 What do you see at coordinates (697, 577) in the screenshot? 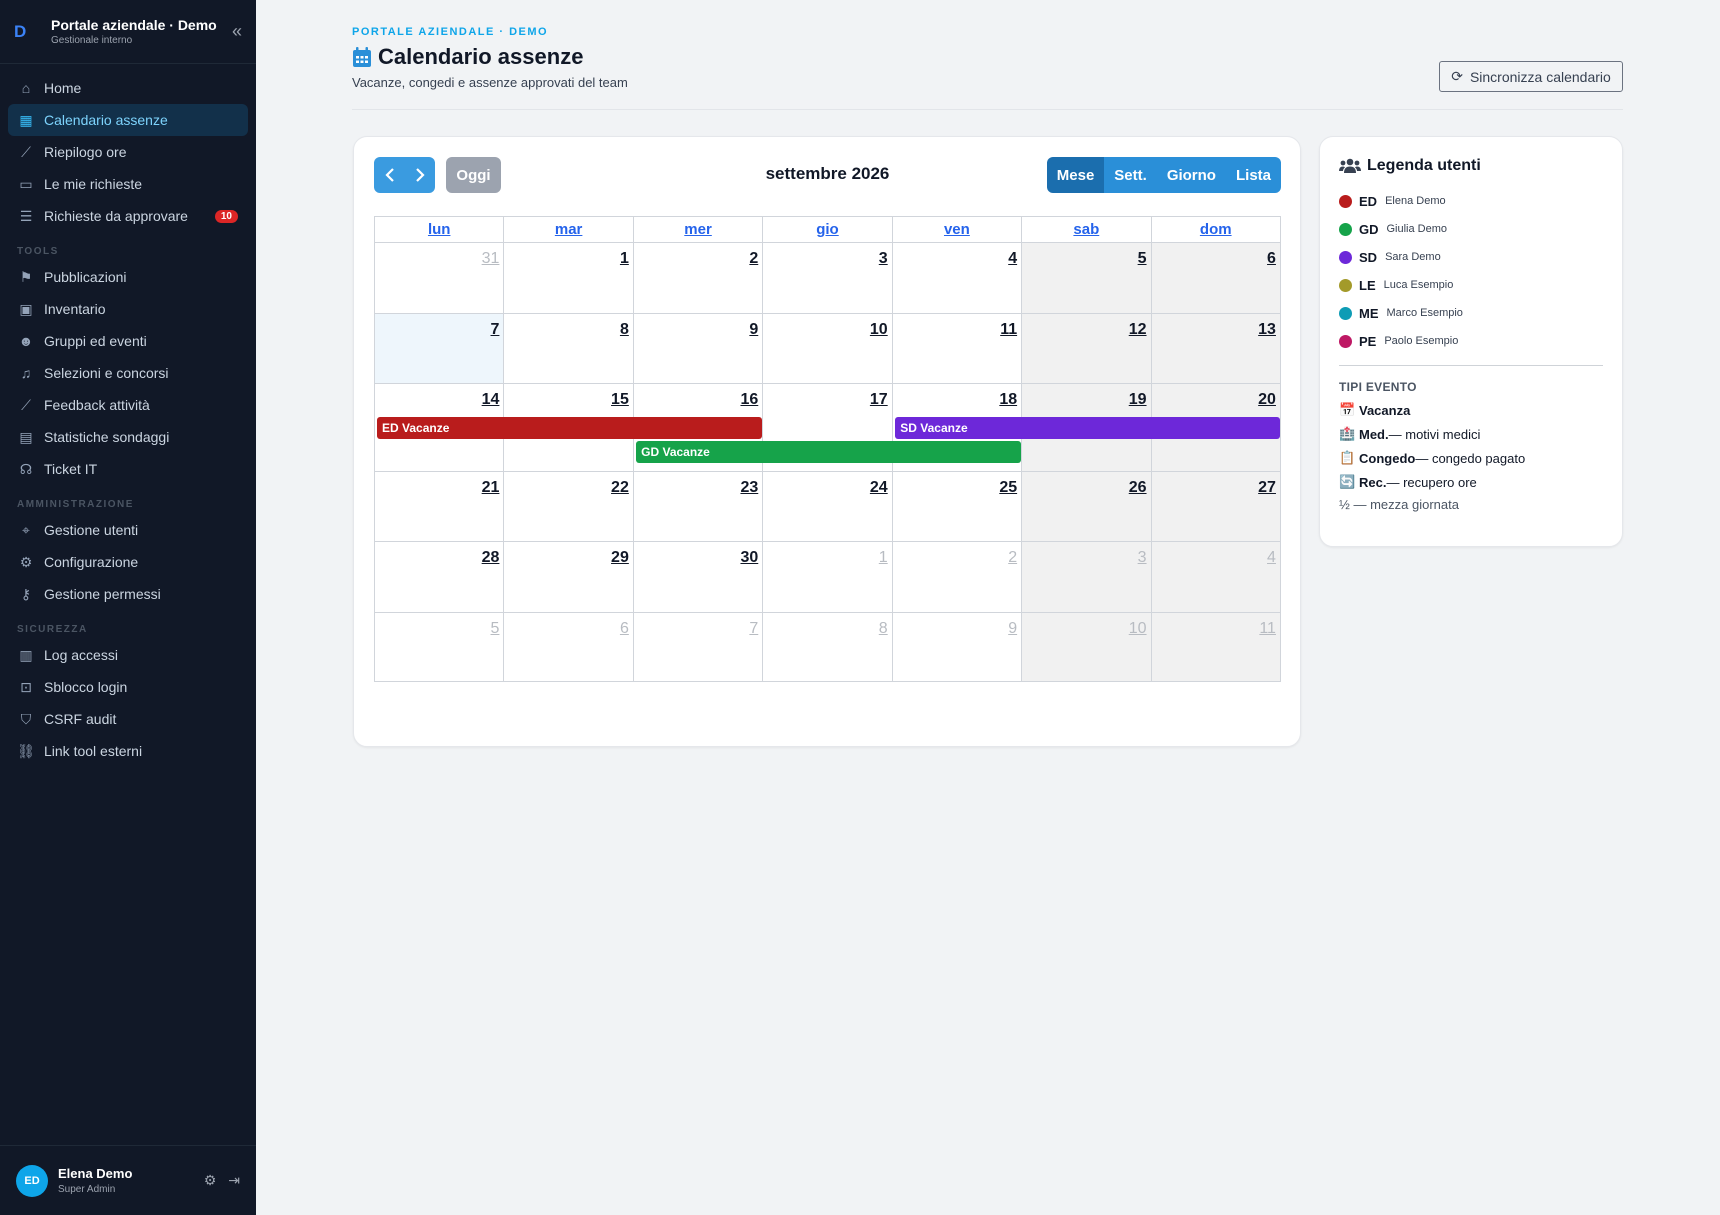
I see `day-cell: 30` at bounding box center [697, 577].